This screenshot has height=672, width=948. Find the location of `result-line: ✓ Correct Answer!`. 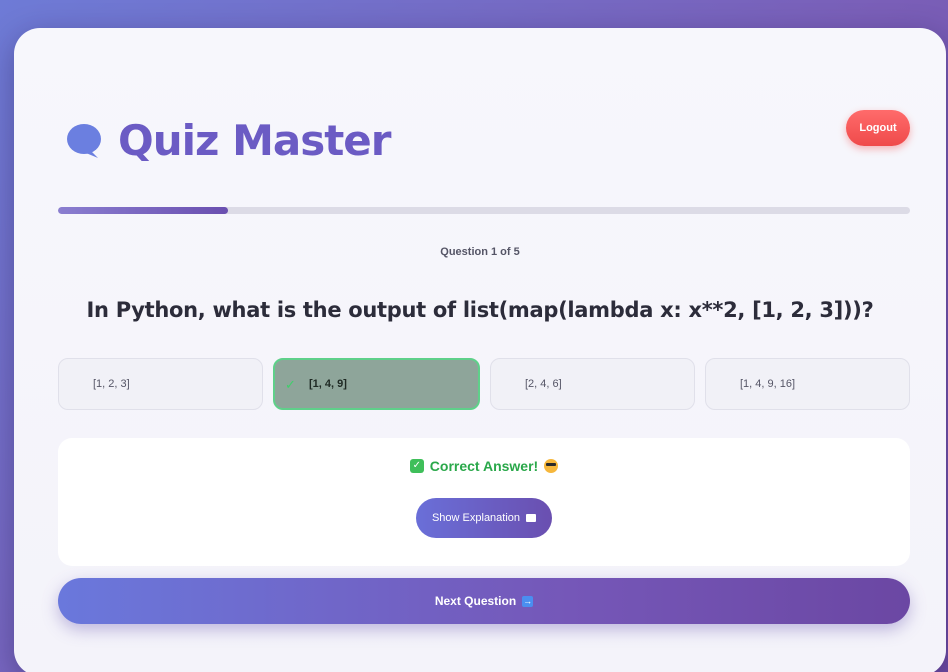

result-line: ✓ Correct Answer! is located at coordinates (484, 466).